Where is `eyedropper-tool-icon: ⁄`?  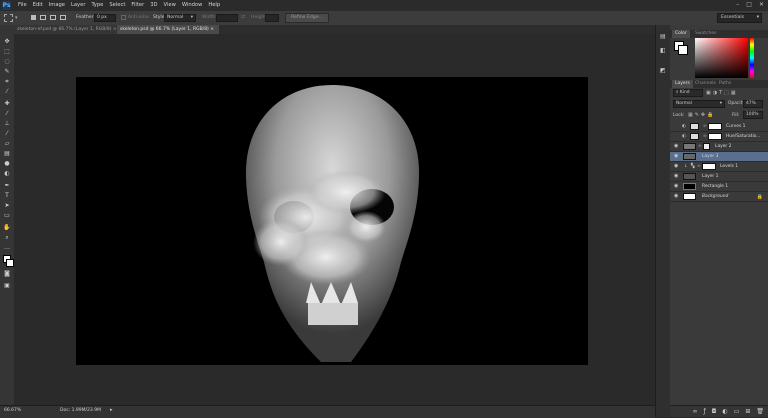 eyedropper-tool-icon: ⁄ is located at coordinates (7, 92).